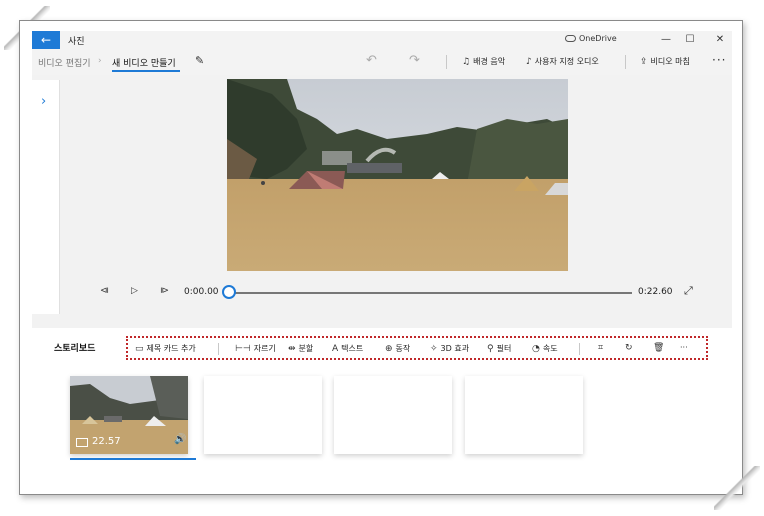 Image resolution: width=764 pixels, height=516 pixels. What do you see at coordinates (688, 291) in the screenshot?
I see `fullscreen-icon: ⤢` at bounding box center [688, 291].